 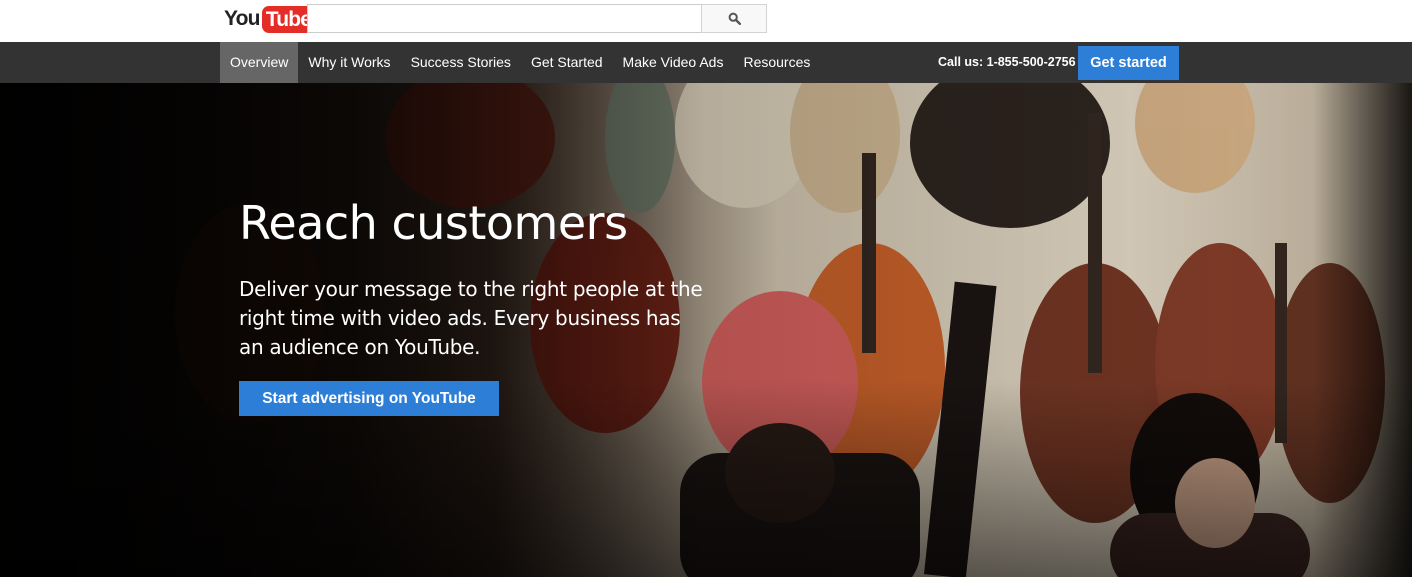 What do you see at coordinates (673, 62) in the screenshot?
I see `nav-item-make-video-ads: Make Video Ads` at bounding box center [673, 62].